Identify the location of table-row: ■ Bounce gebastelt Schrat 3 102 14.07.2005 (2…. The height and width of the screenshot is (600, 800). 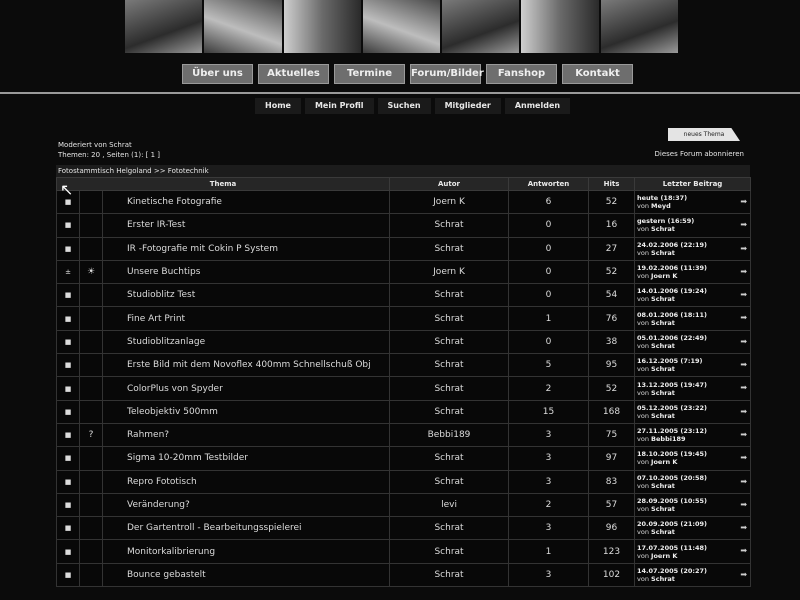
(404, 575).